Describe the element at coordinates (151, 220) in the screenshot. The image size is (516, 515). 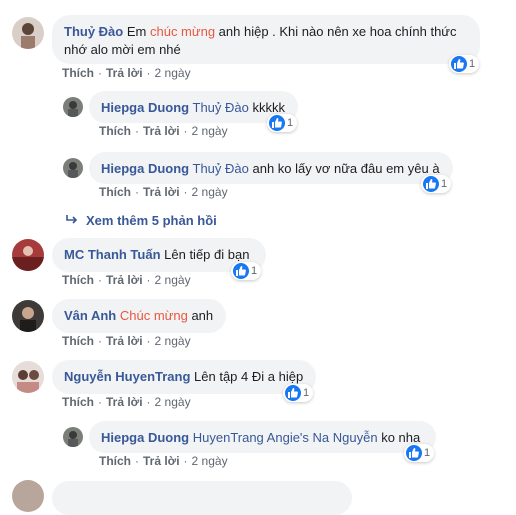
I see `view-more-replies-label: Xem thêm 5 phản hồi` at that location.